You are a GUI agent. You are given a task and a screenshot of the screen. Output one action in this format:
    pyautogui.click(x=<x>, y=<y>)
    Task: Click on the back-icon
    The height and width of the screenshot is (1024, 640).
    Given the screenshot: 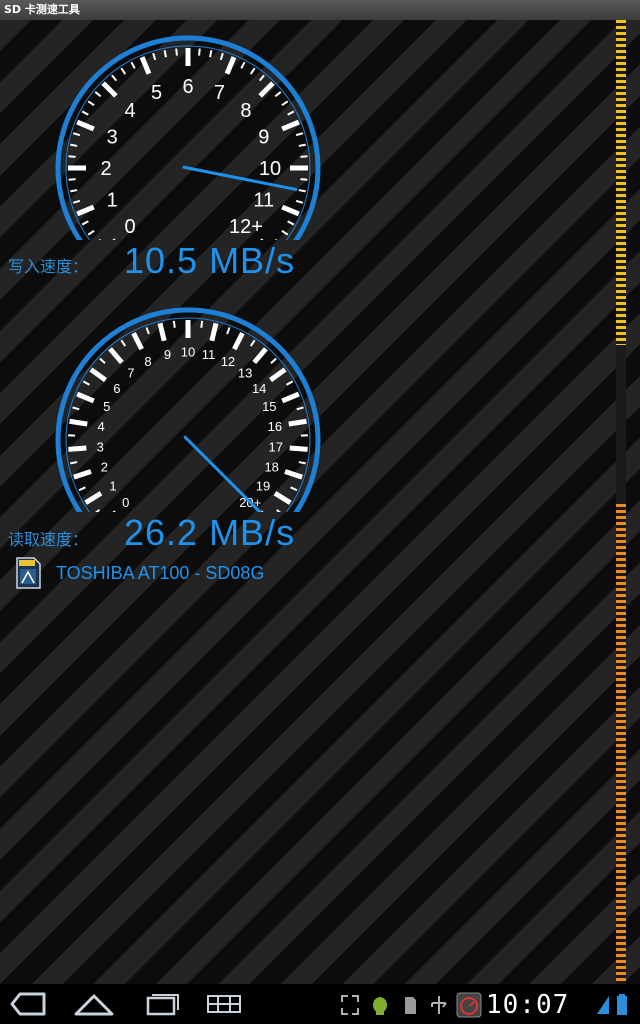 What is the action you would take?
    pyautogui.click(x=28, y=1004)
    